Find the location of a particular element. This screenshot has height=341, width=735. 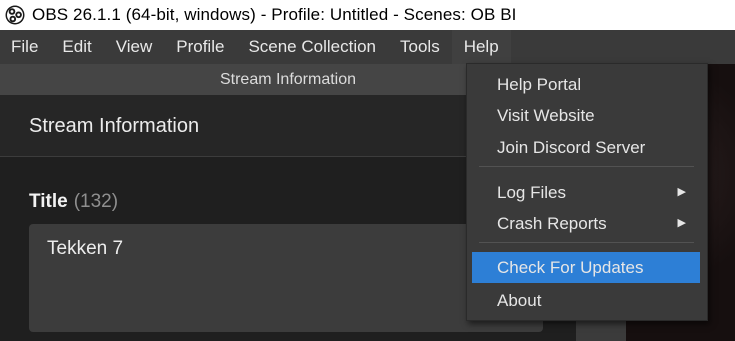

menu-edit: Edit is located at coordinates (76, 47).